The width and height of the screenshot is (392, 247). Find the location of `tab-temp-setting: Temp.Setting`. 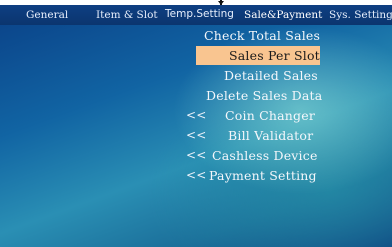

tab-temp-setting: Temp.Setting is located at coordinates (199, 14).